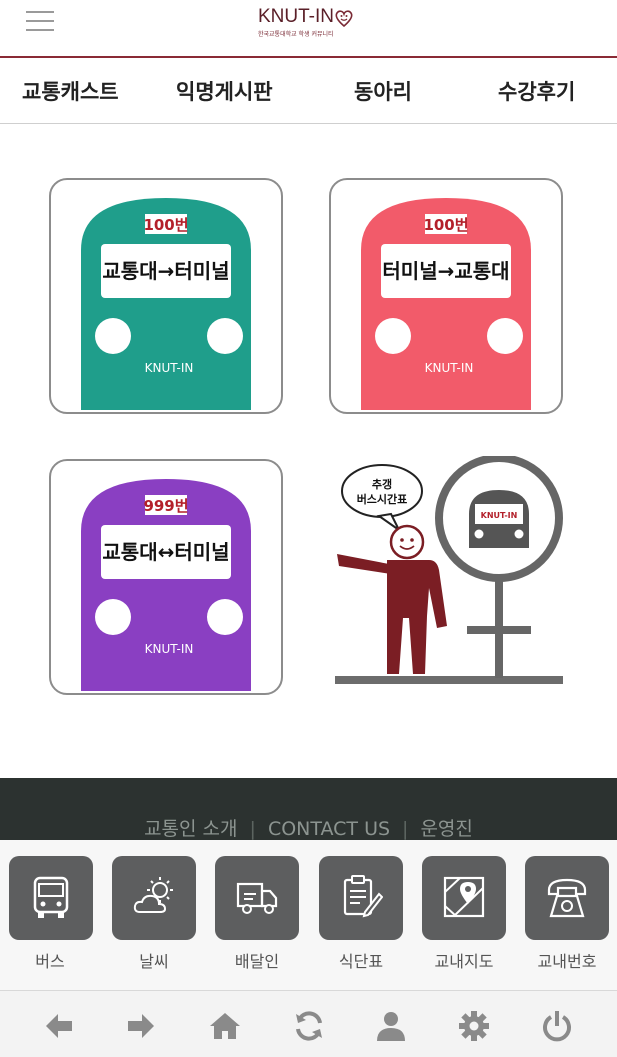 Image resolution: width=617 pixels, height=1057 pixels. Describe the element at coordinates (313, 26) in the screenshot. I see `logo: KNUT-IN 한국교통대학교 학생 커뮤니티` at that location.